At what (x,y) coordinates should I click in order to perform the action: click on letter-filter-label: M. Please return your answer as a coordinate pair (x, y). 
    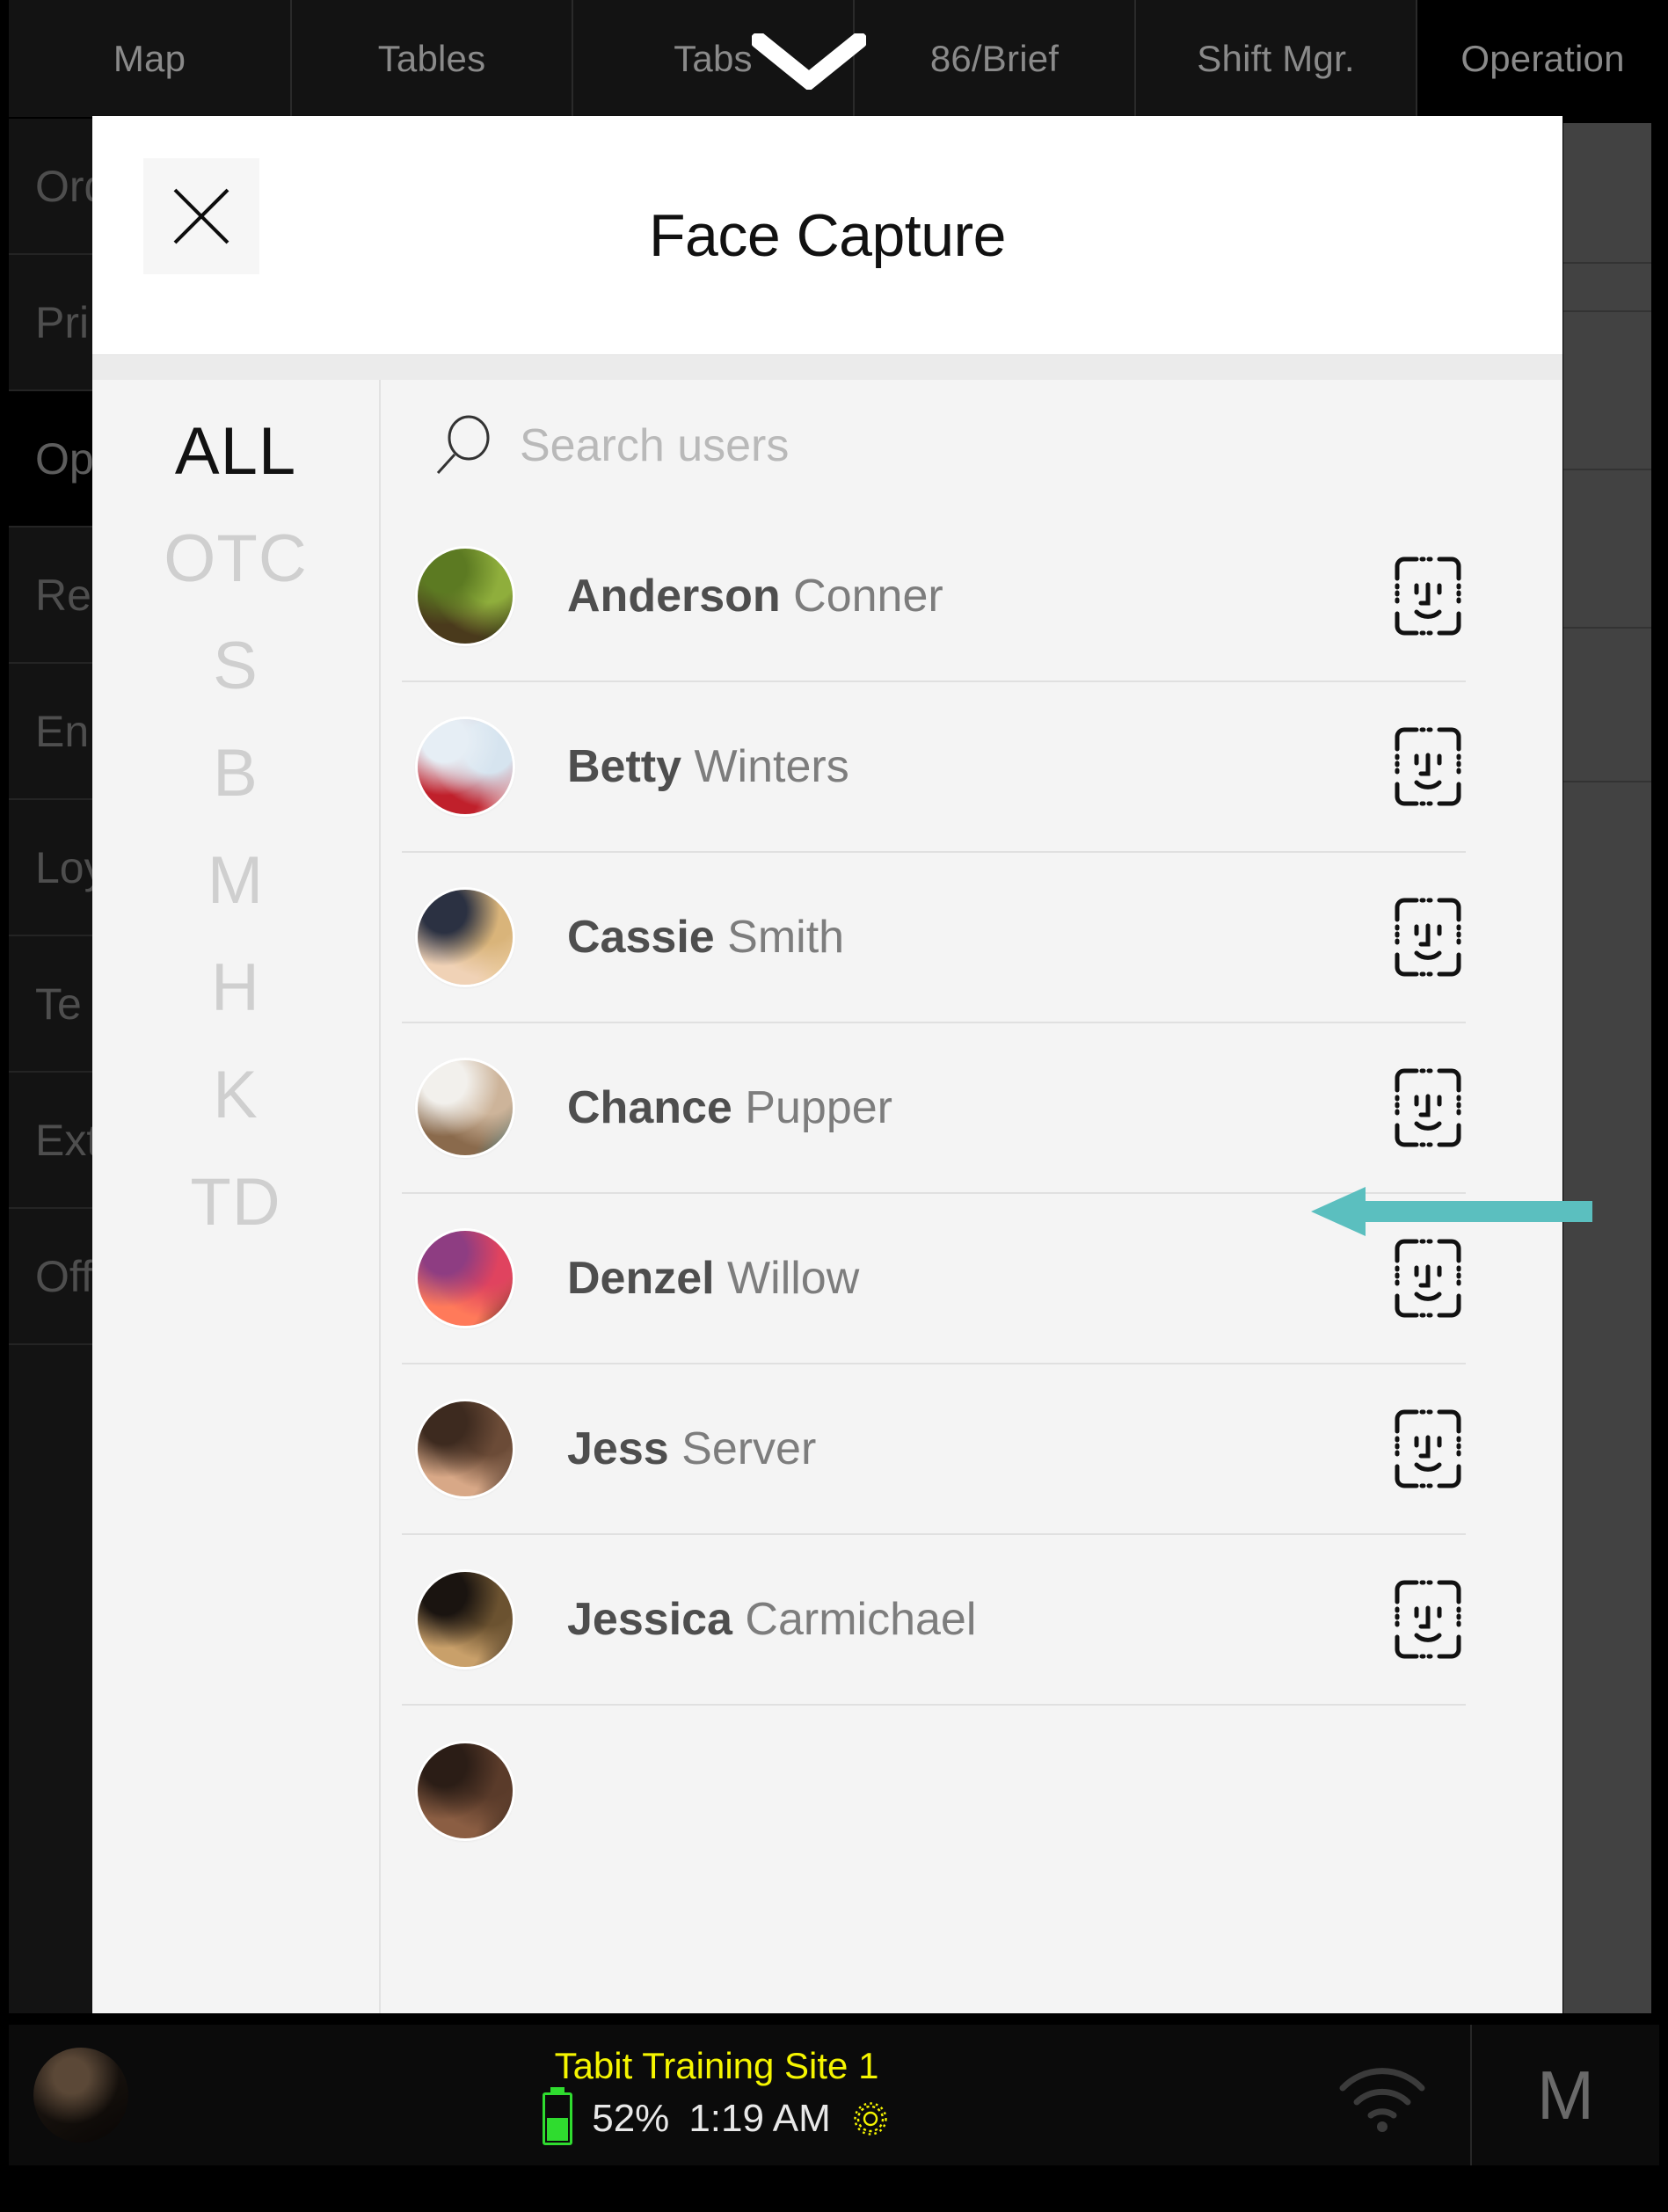
    Looking at the image, I should click on (236, 880).